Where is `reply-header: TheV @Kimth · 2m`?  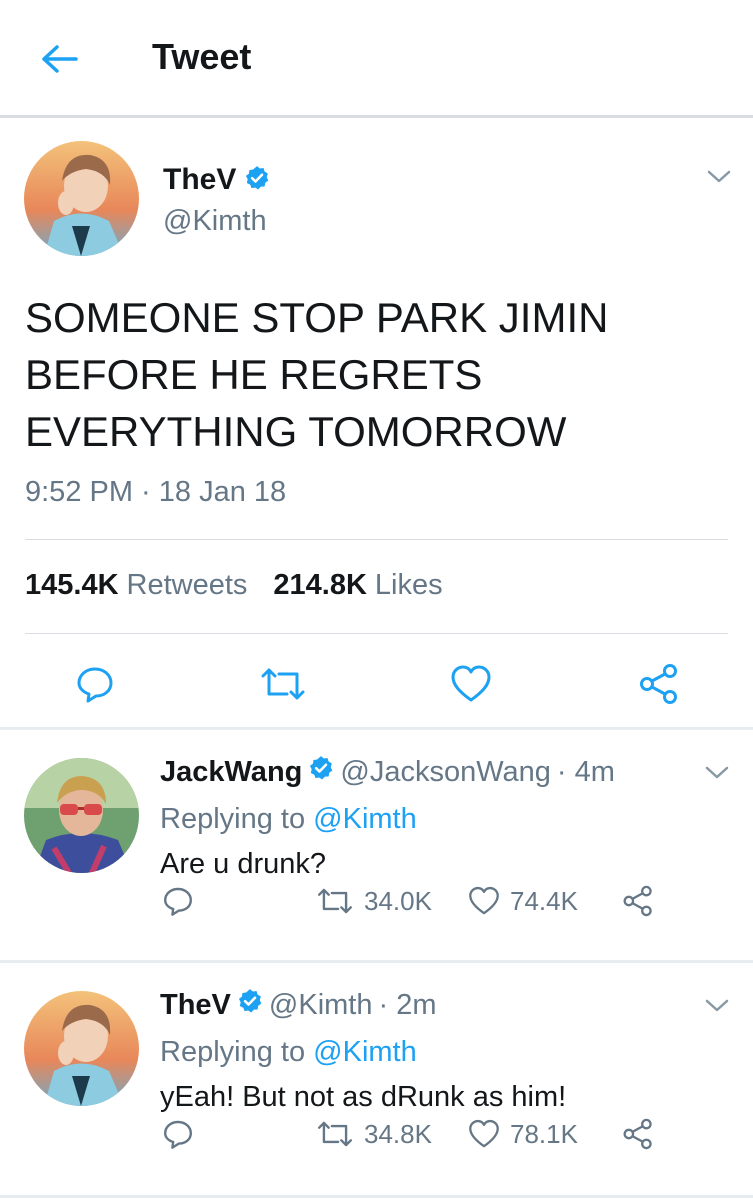
reply-header: TheV @Kimth · 2m is located at coordinates (298, 1005).